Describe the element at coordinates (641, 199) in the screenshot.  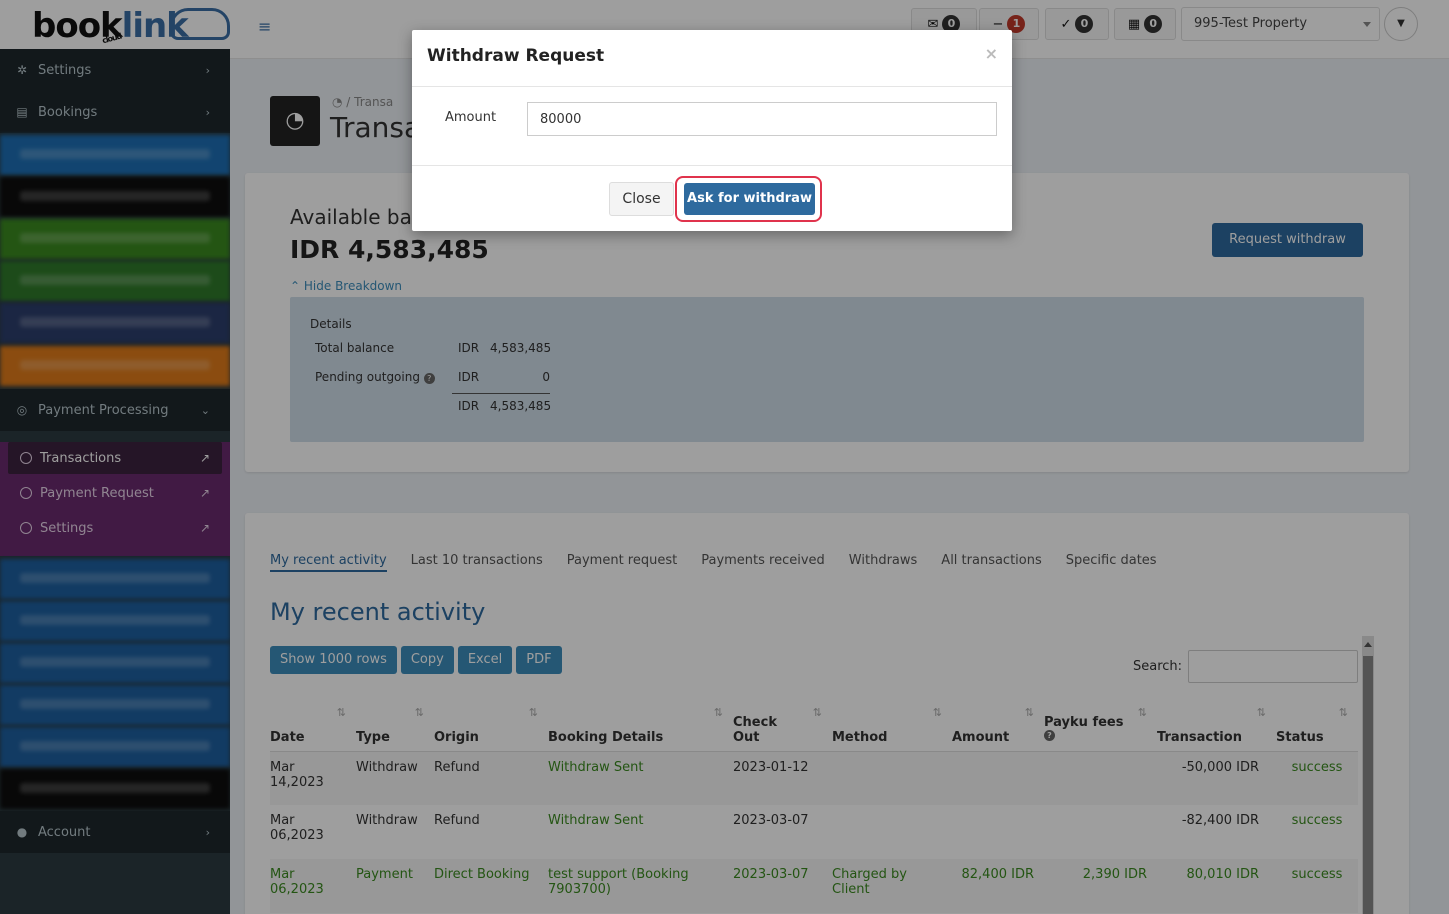
I see `close-button: Close` at that location.